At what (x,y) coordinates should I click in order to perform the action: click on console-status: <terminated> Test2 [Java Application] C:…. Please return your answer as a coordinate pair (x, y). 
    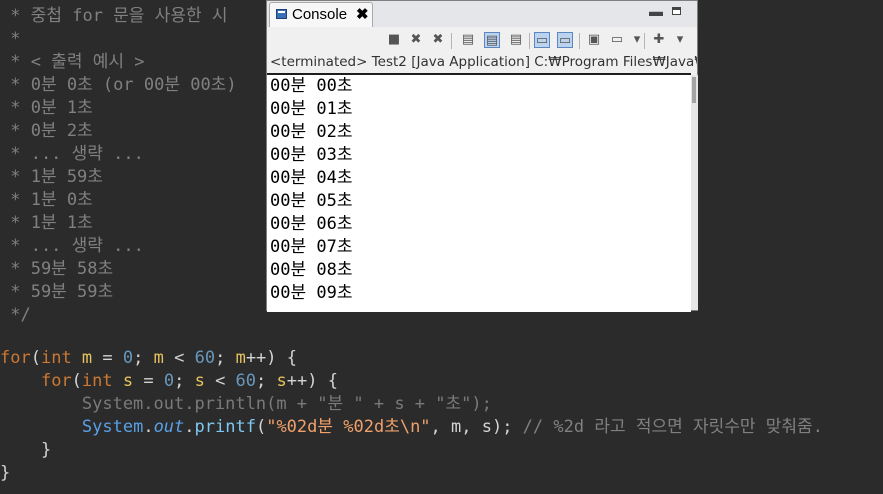
    Looking at the image, I should click on (483, 62).